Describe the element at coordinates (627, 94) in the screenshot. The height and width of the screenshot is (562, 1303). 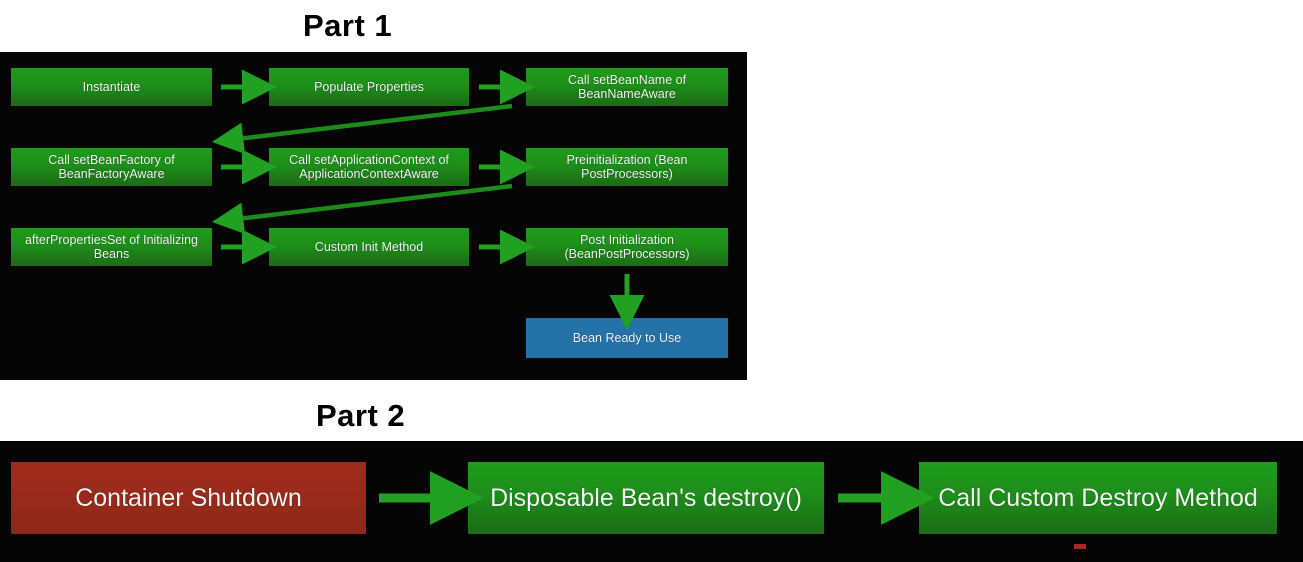
I see `node-set-bean-name-line2: BeanNameAware` at that location.